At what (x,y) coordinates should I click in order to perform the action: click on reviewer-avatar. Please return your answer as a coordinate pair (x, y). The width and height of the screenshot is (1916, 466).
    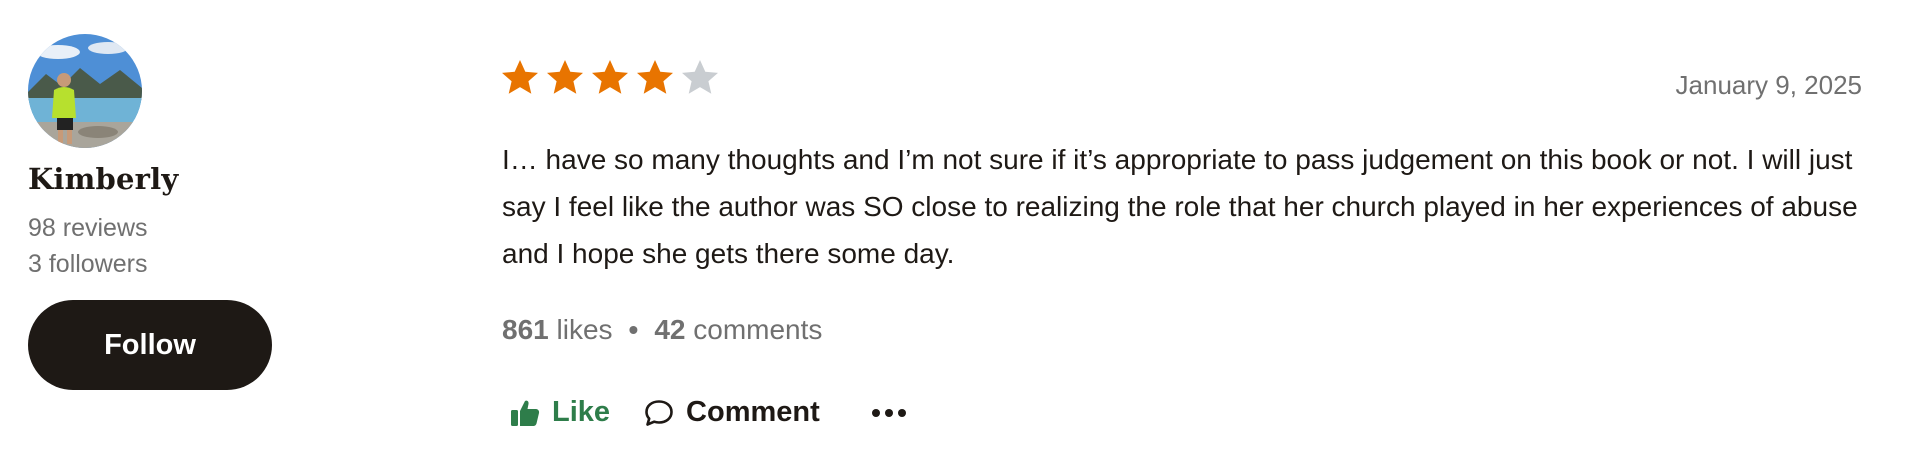
    Looking at the image, I should click on (85, 91).